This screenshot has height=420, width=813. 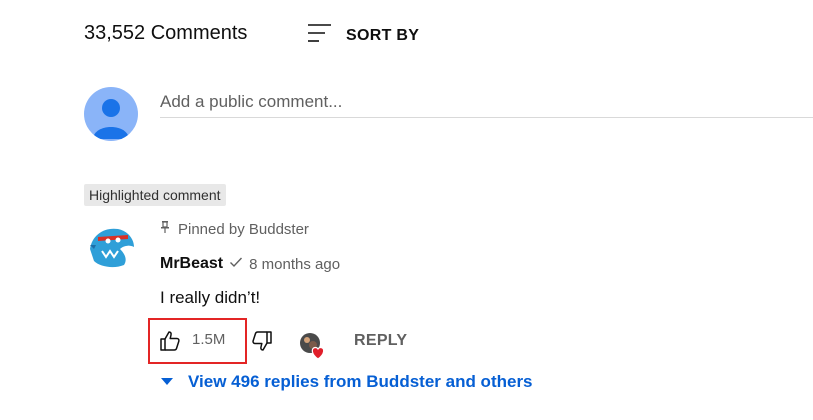 I want to click on pinned-label: Pinned by Buddster, so click(x=234, y=229).